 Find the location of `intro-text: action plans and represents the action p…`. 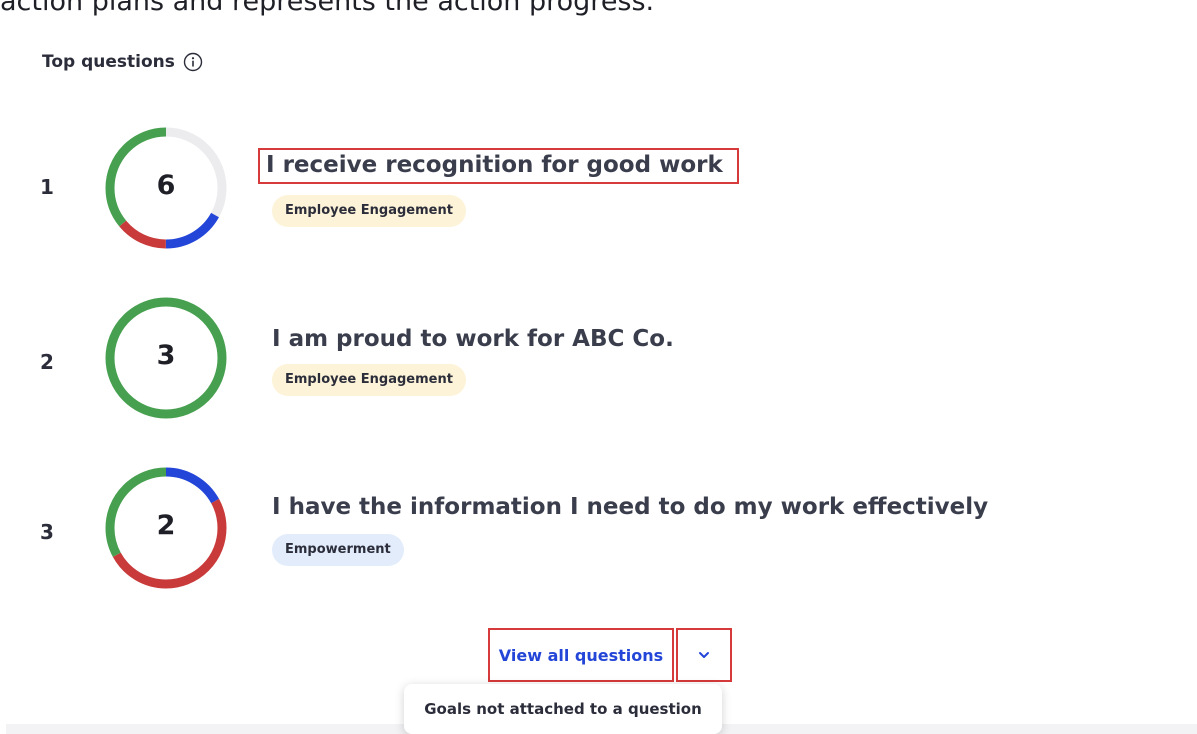

intro-text: action plans and represents the action p… is located at coordinates (327, 8).